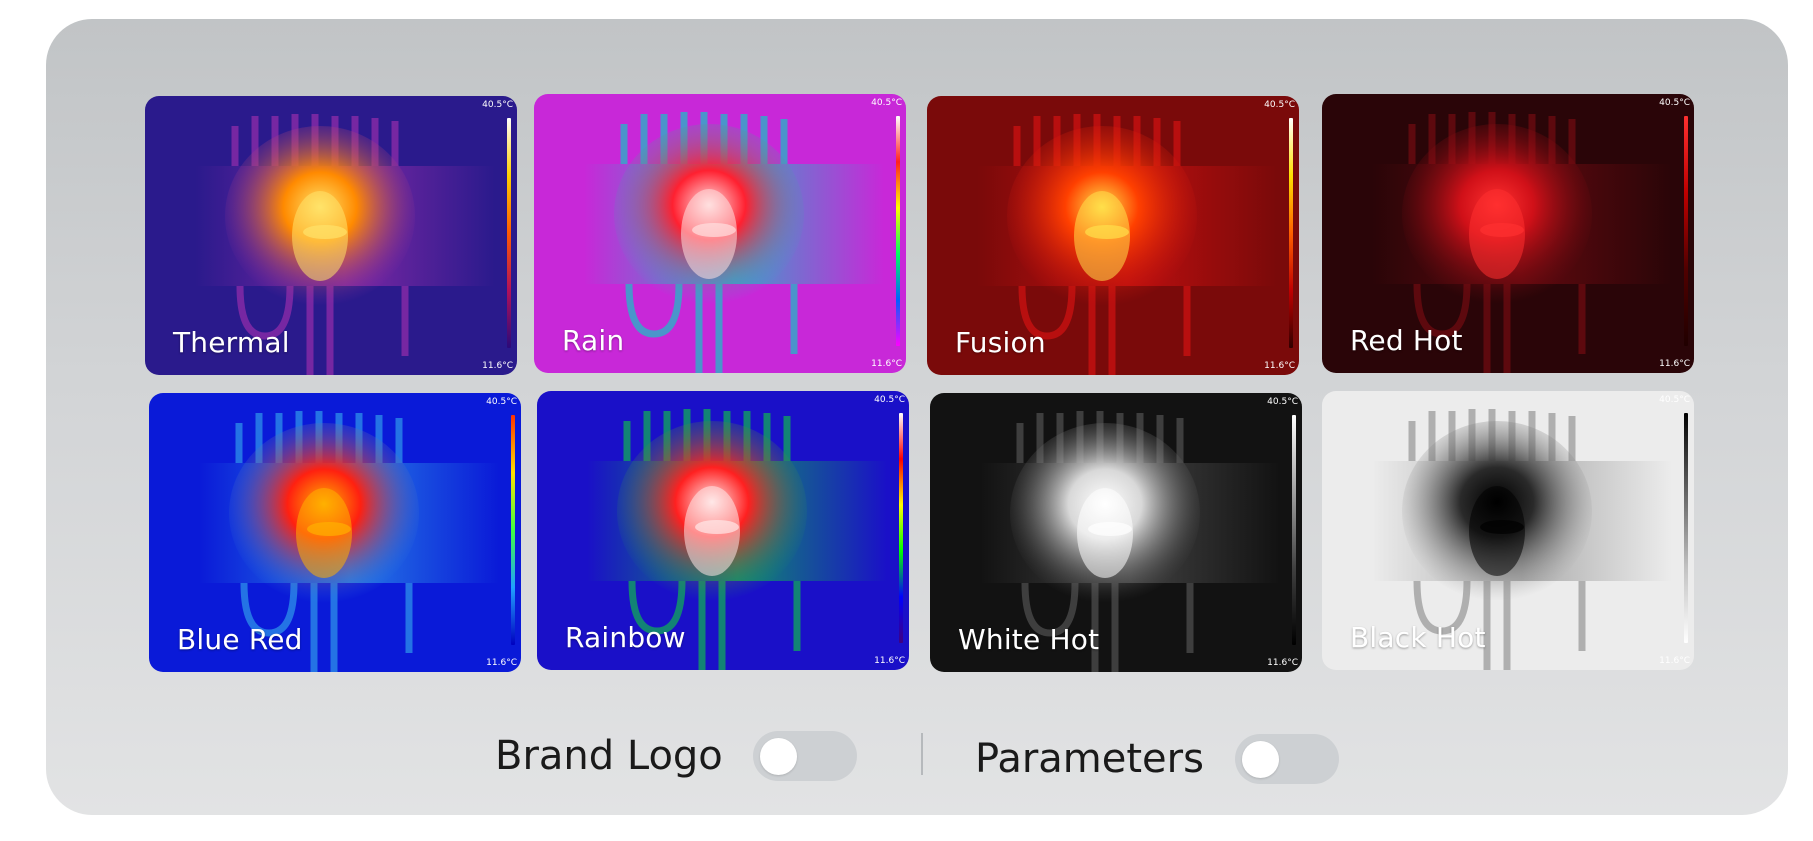 Image resolution: width=1813 pixels, height=841 pixels. I want to click on palette-tile-black-hot: 40.5°C 11.6°C Black Hot, so click(1508, 530).